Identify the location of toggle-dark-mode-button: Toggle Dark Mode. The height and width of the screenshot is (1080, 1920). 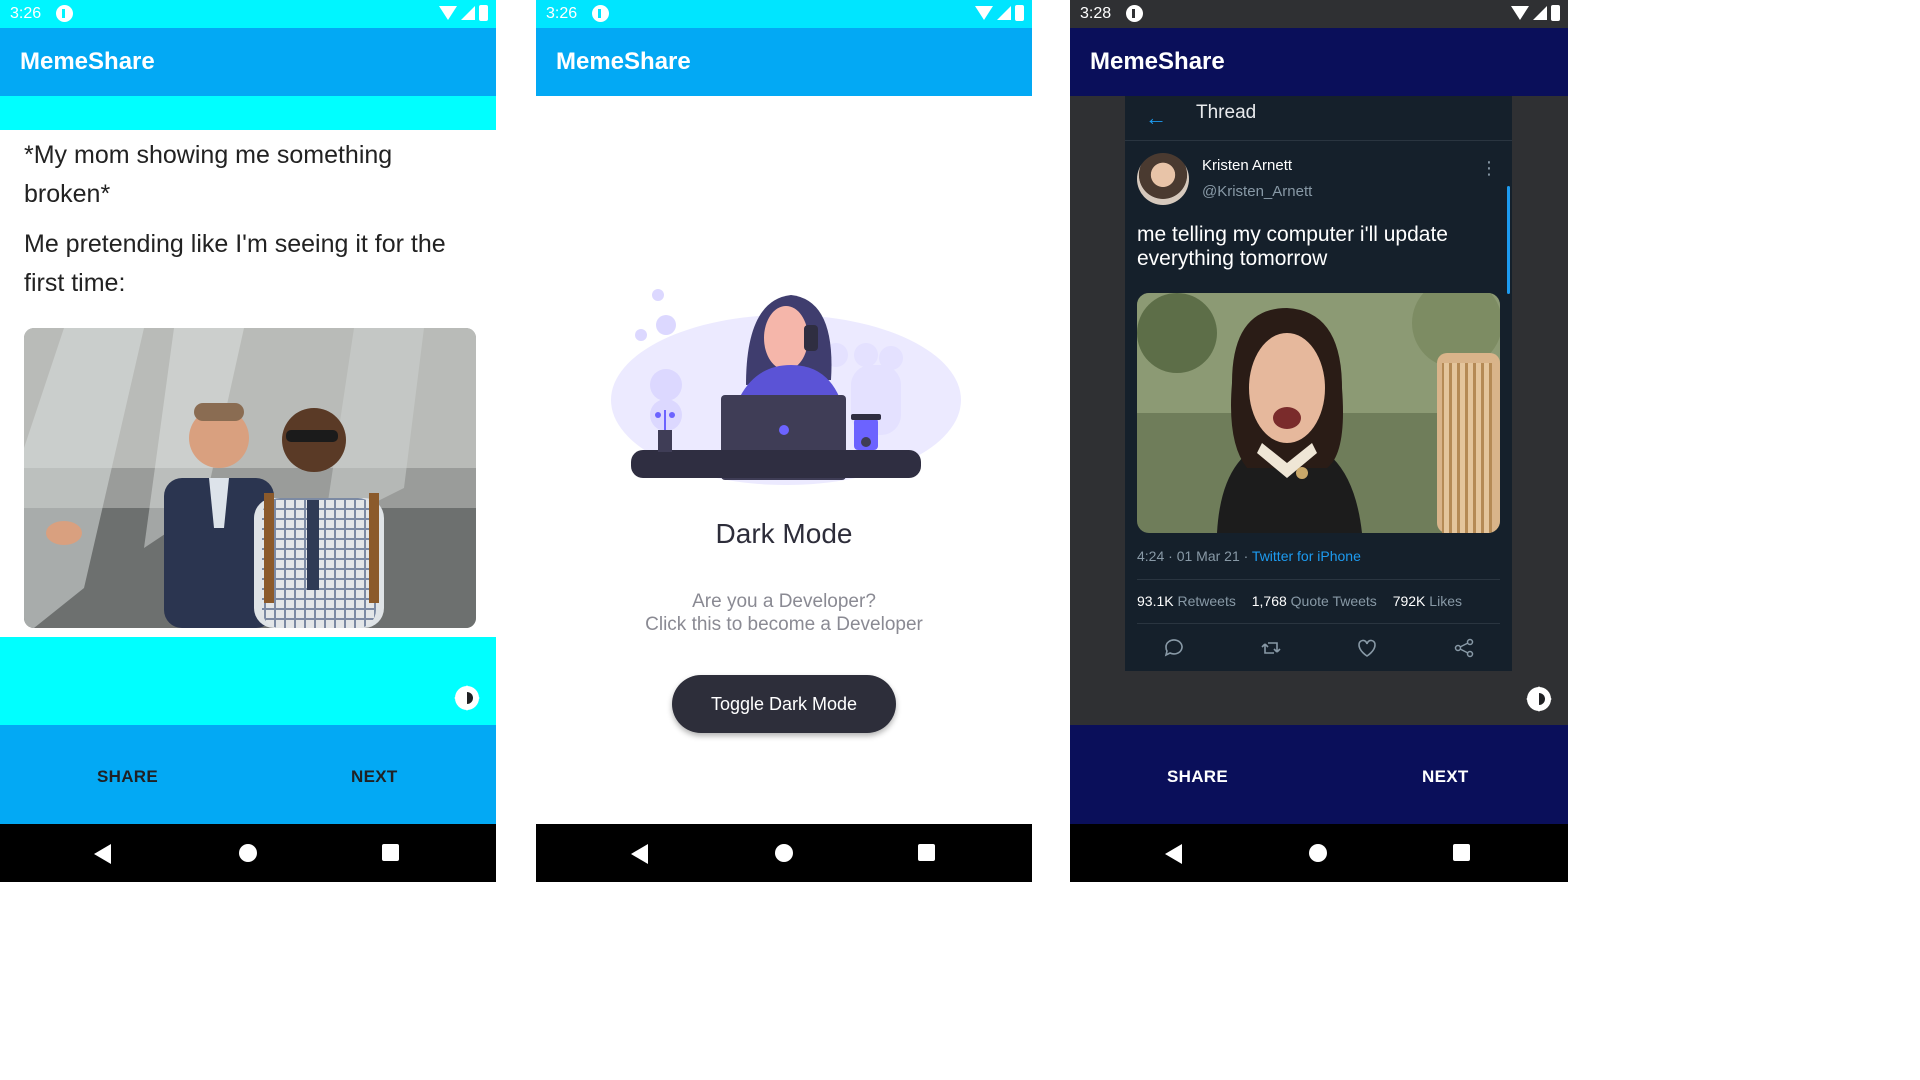
(784, 704).